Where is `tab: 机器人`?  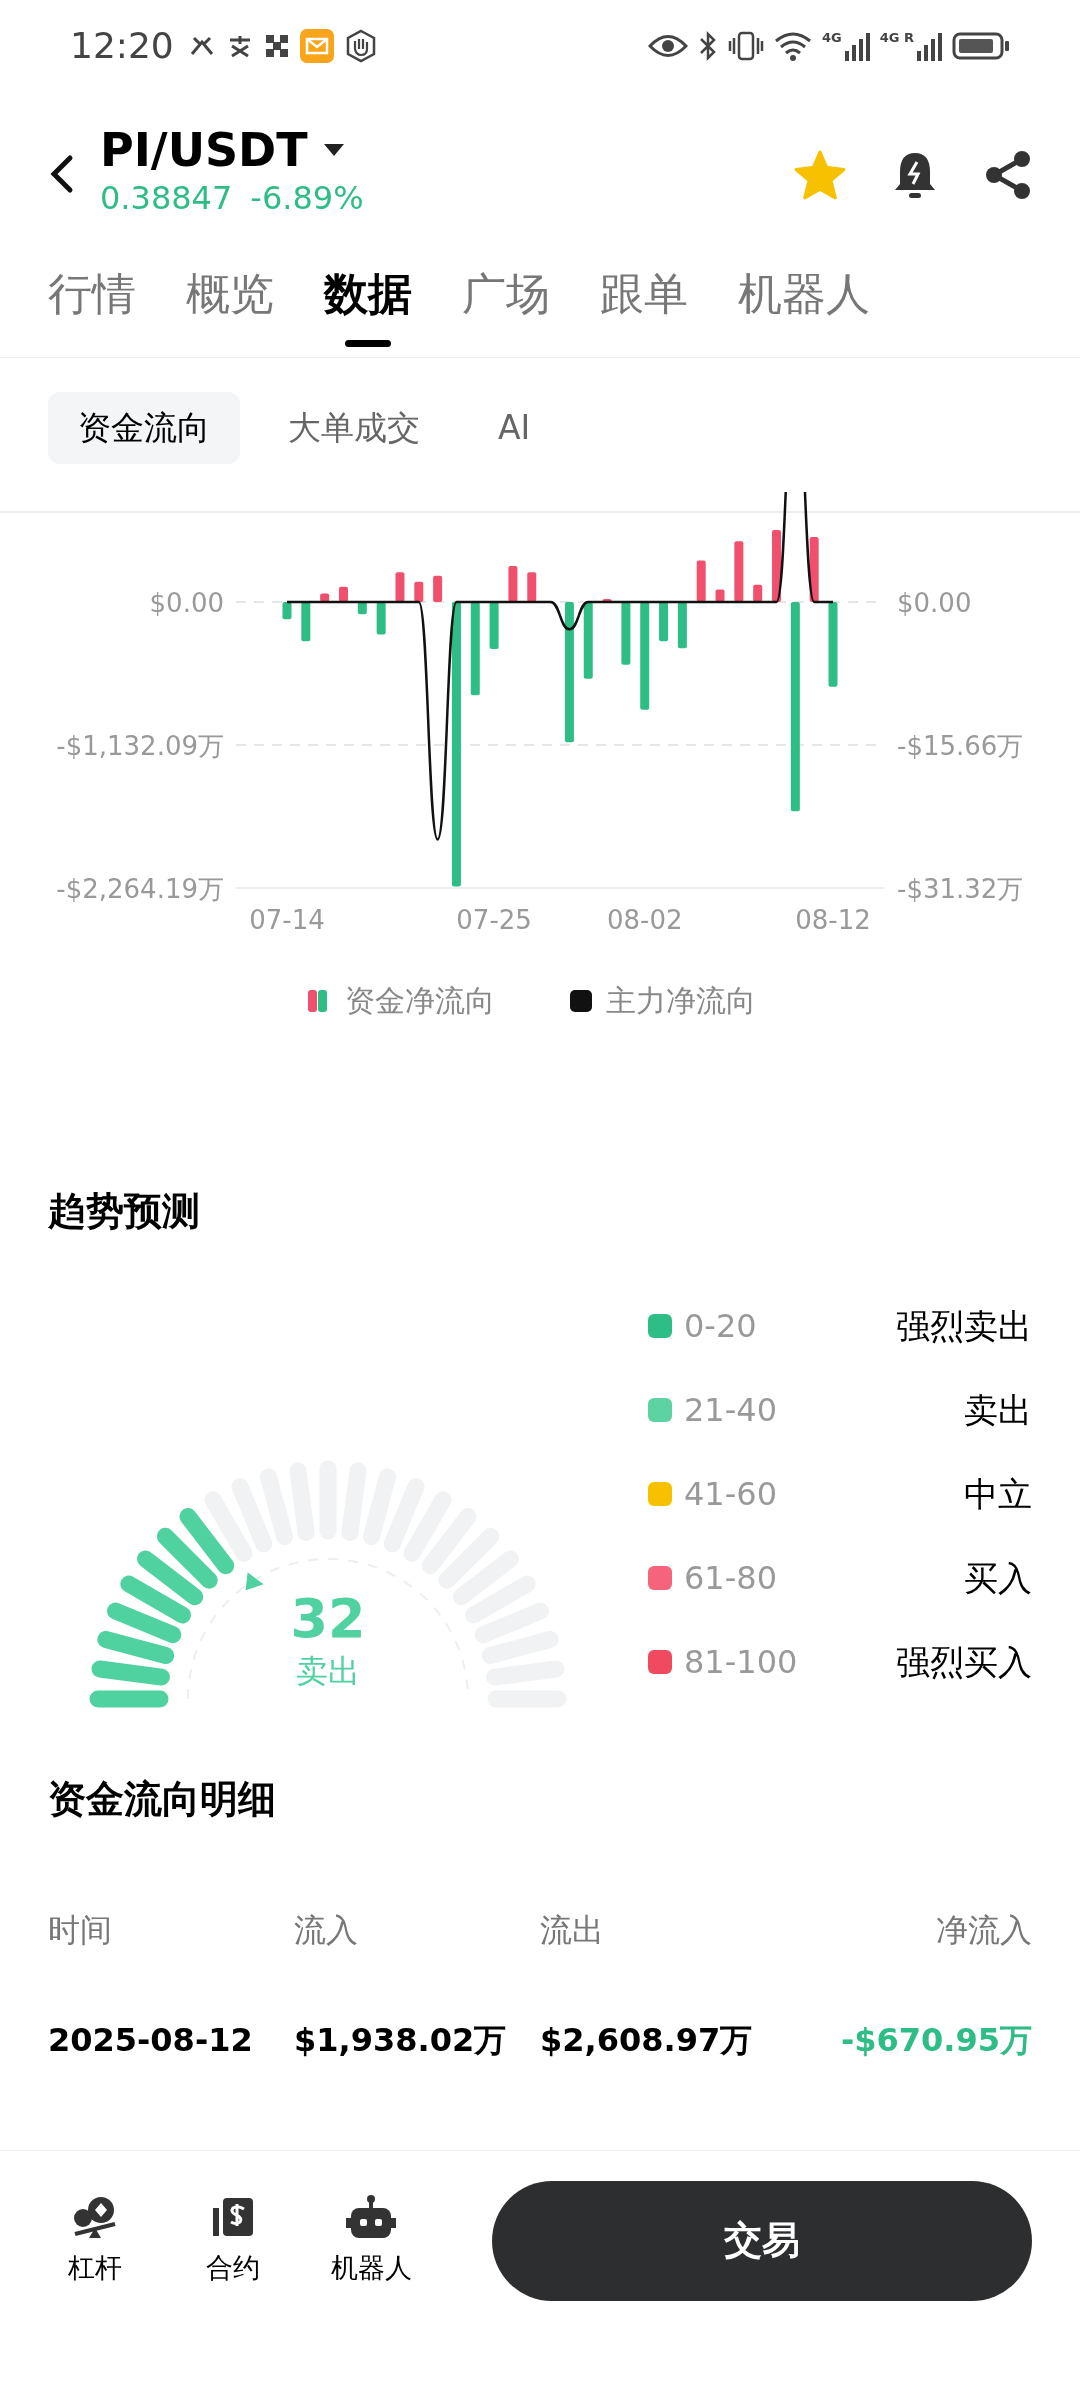
tab: 机器人 is located at coordinates (804, 310).